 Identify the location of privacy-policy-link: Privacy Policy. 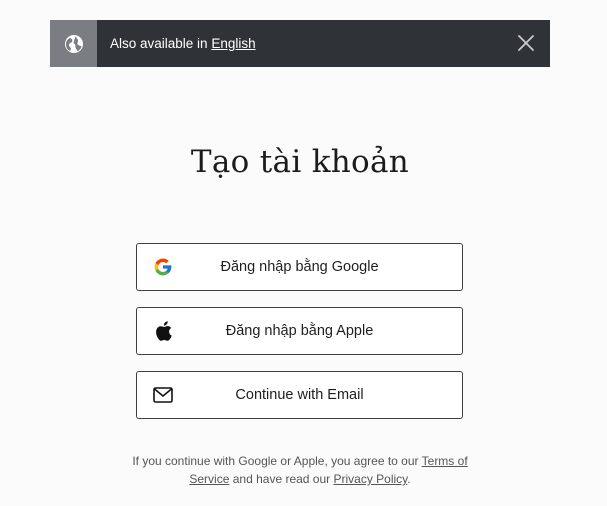
(370, 479).